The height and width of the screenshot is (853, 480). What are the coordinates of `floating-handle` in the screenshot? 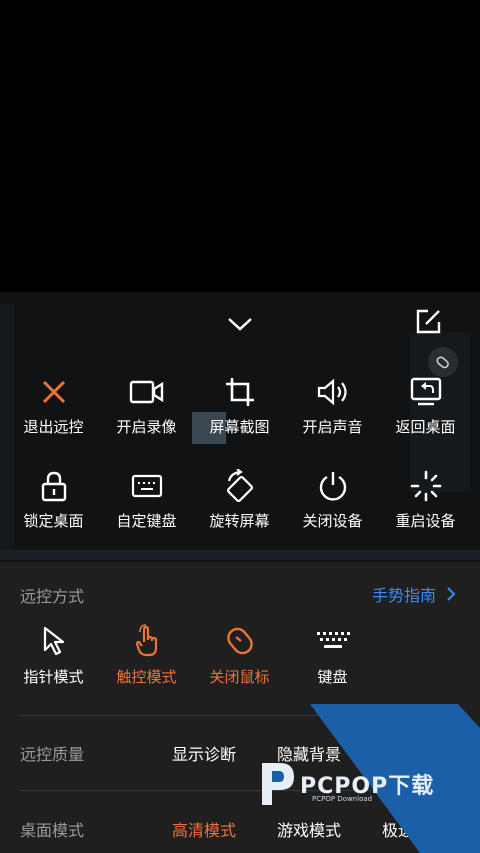 It's located at (443, 362).